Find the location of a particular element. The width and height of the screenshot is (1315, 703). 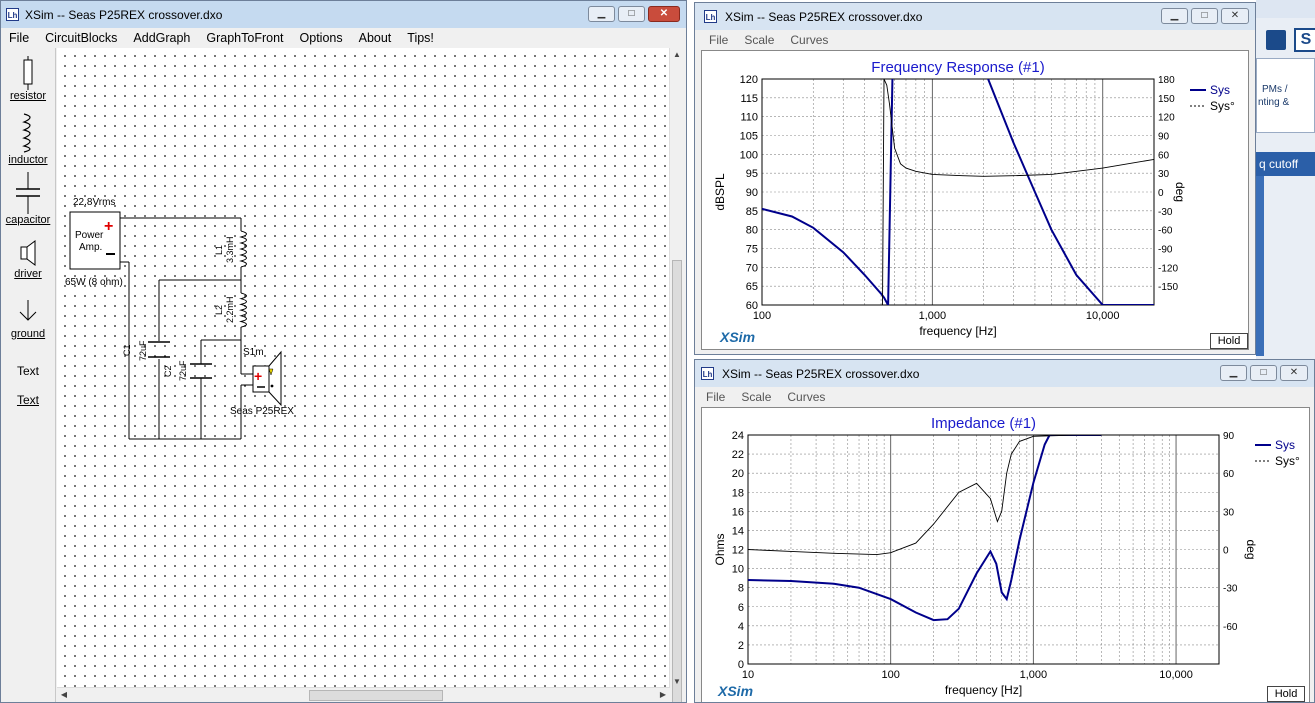

y-tick-label: 14 is located at coordinates (738, 531).